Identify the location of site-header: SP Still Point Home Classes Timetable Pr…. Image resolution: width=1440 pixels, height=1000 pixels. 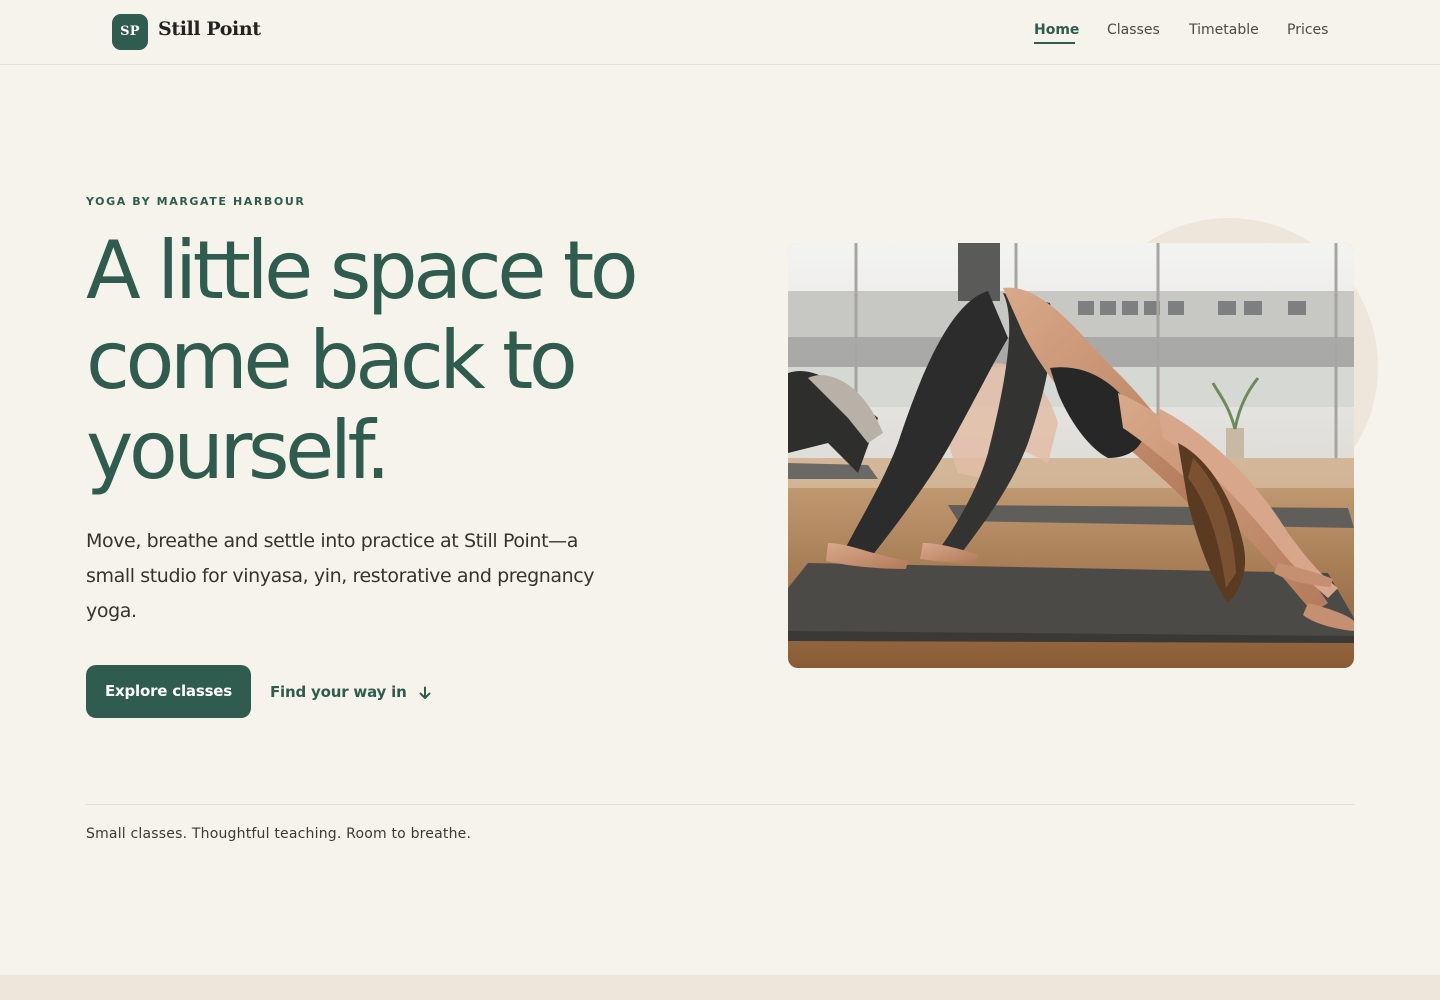
(720, 32).